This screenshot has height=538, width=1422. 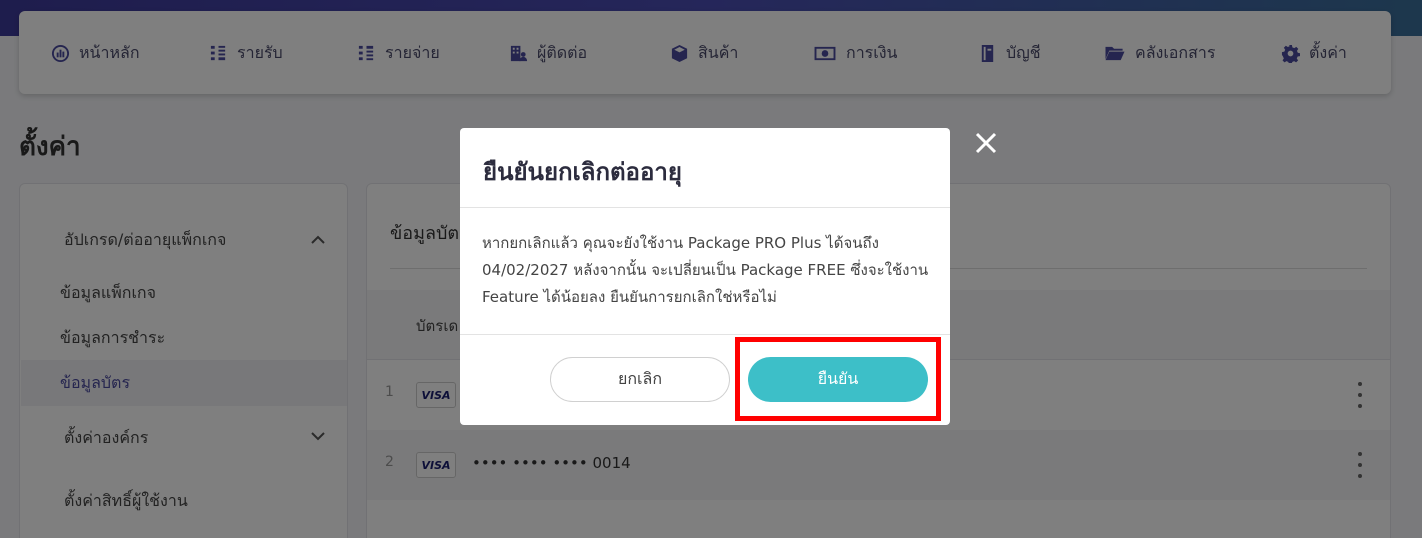 I want to click on cancel-button: ยกเลิก, so click(x=640, y=379).